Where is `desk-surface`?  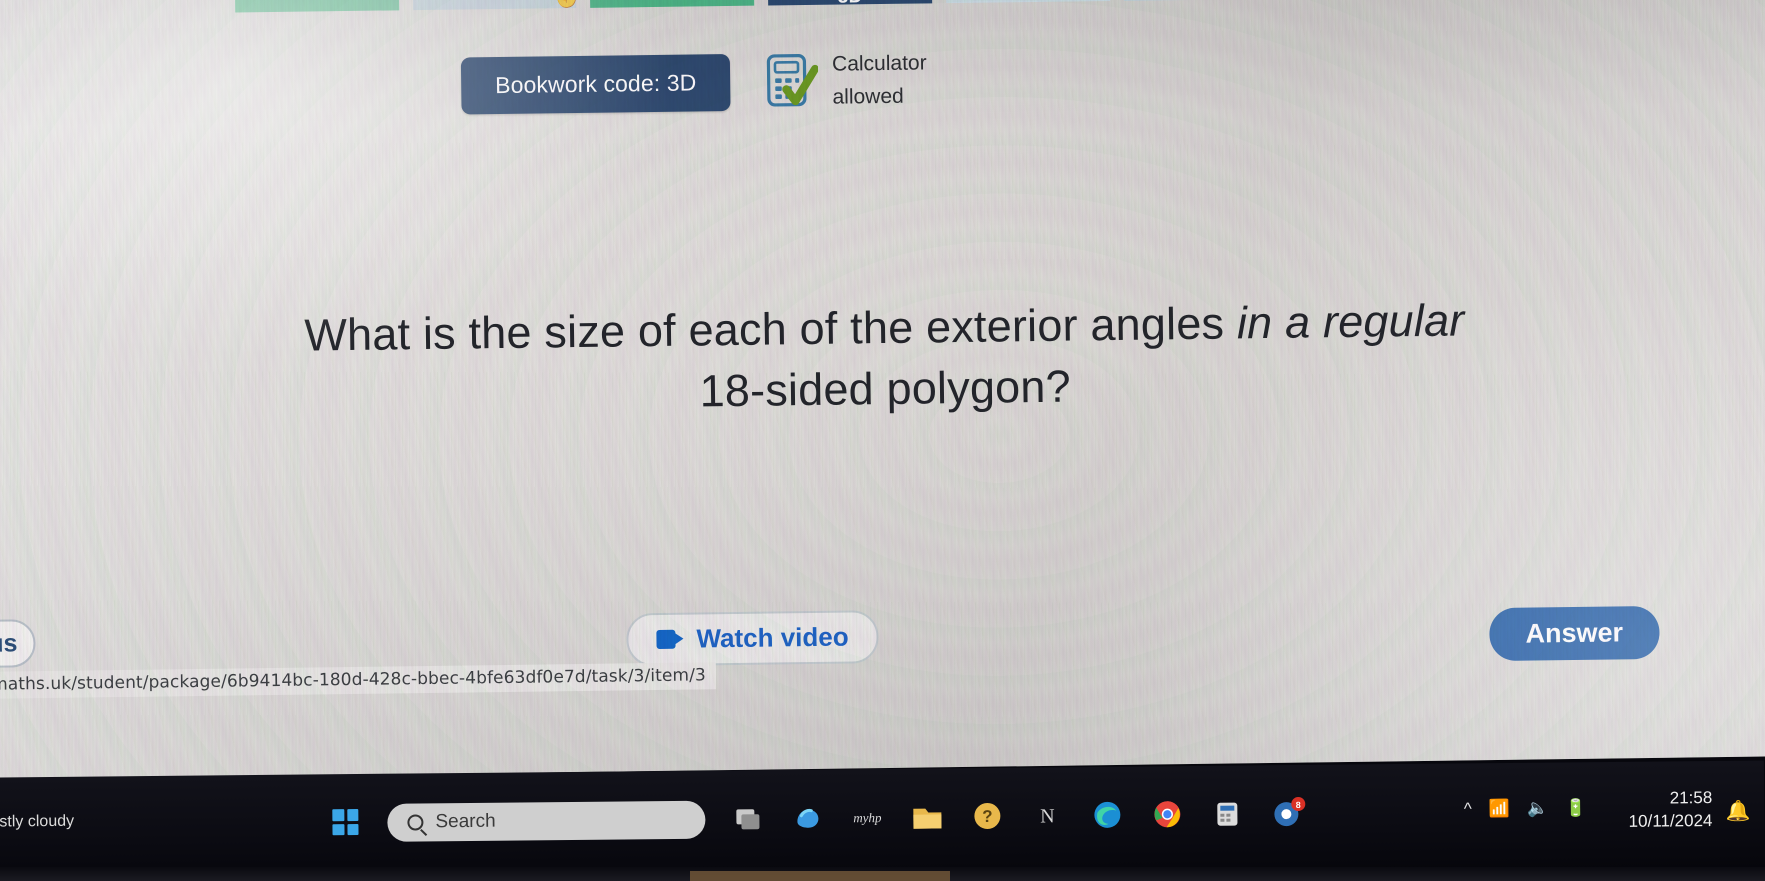 desk-surface is located at coordinates (820, 876).